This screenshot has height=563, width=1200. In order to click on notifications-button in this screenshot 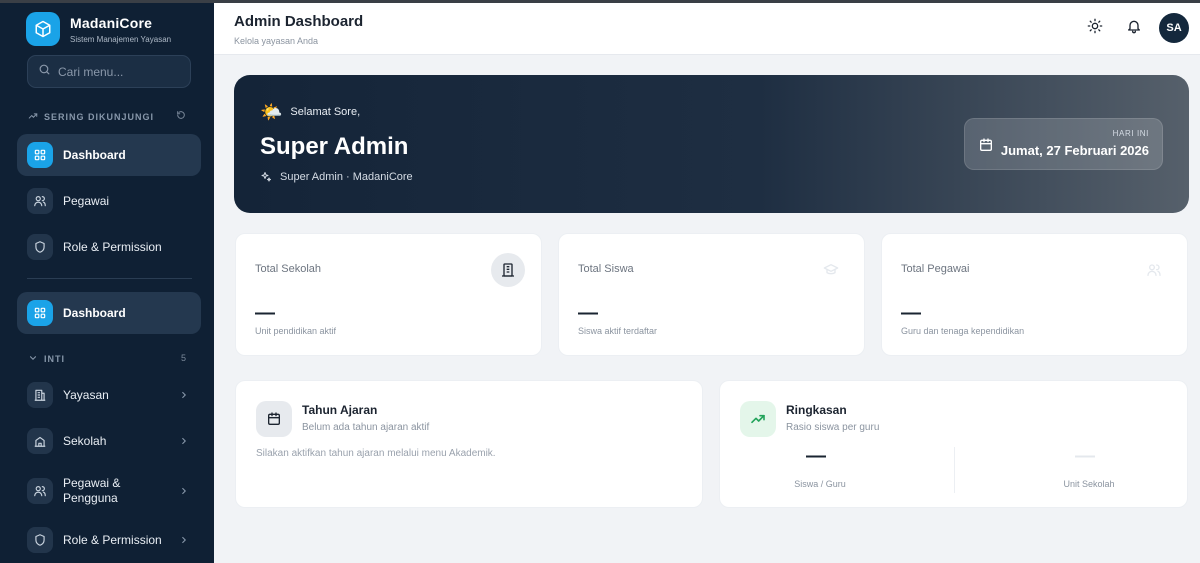, I will do `click(1134, 28)`.